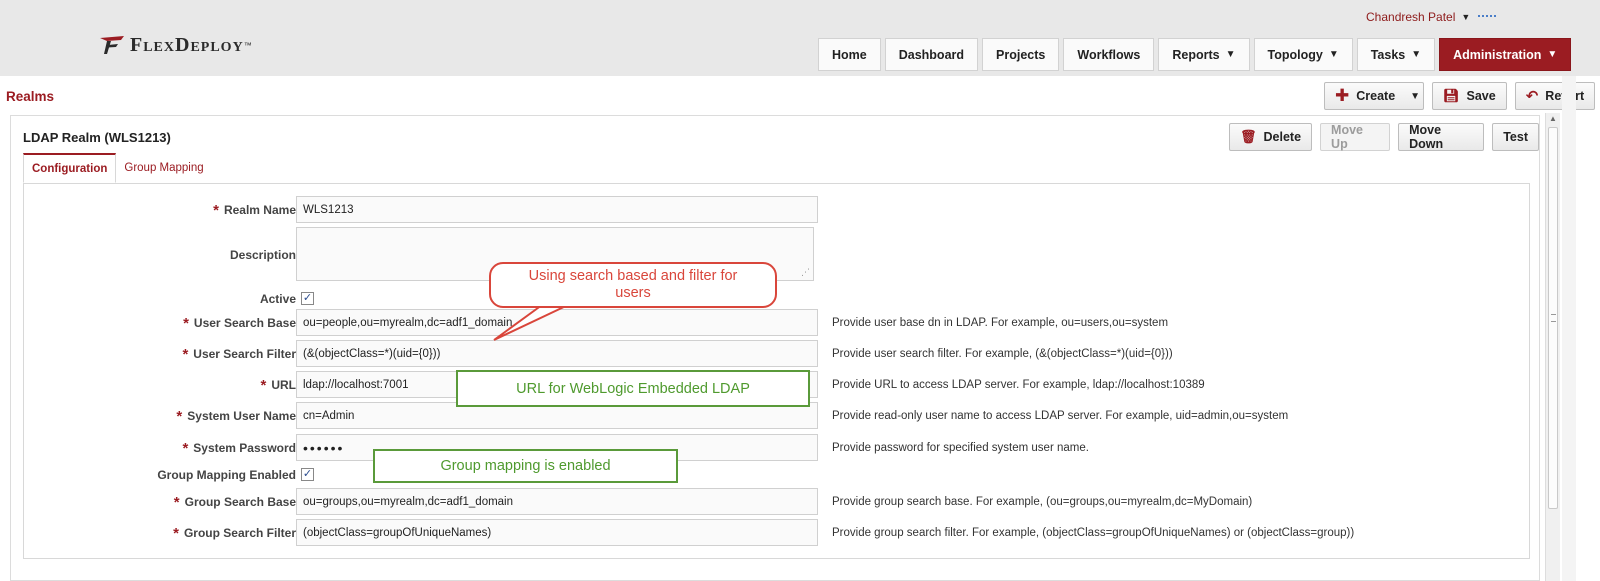 Image resolution: width=1600 pixels, height=581 pixels. What do you see at coordinates (1388, 54) in the screenshot?
I see `nav-tasks-label: Tasks` at bounding box center [1388, 54].